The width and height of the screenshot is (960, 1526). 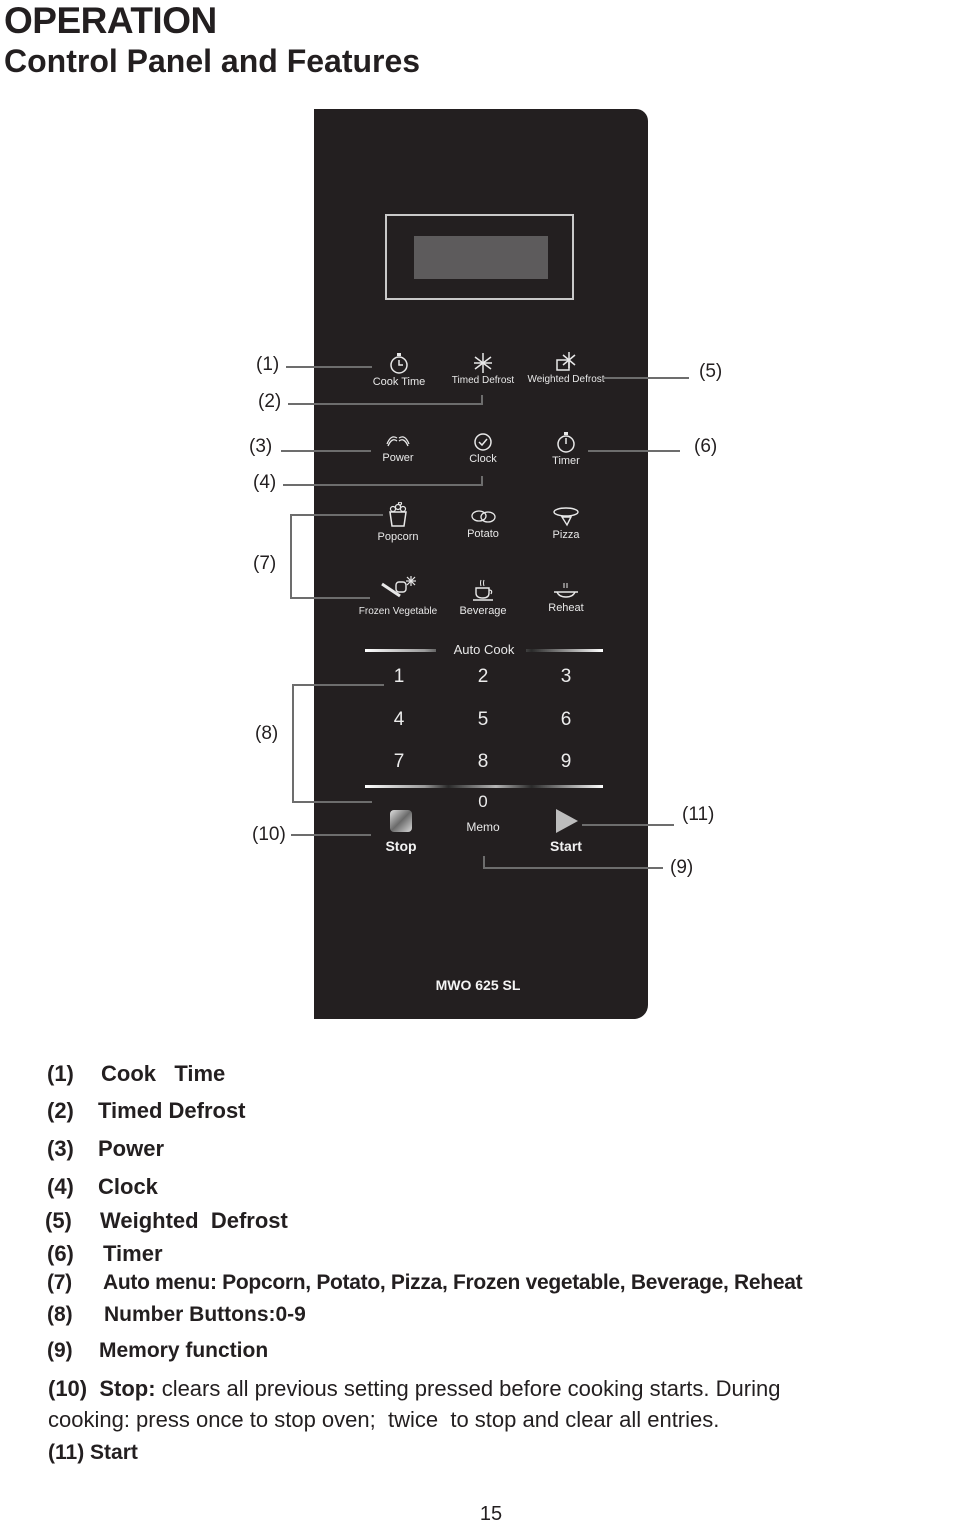 I want to click on legend-num: (1), so click(x=60, y=1073).